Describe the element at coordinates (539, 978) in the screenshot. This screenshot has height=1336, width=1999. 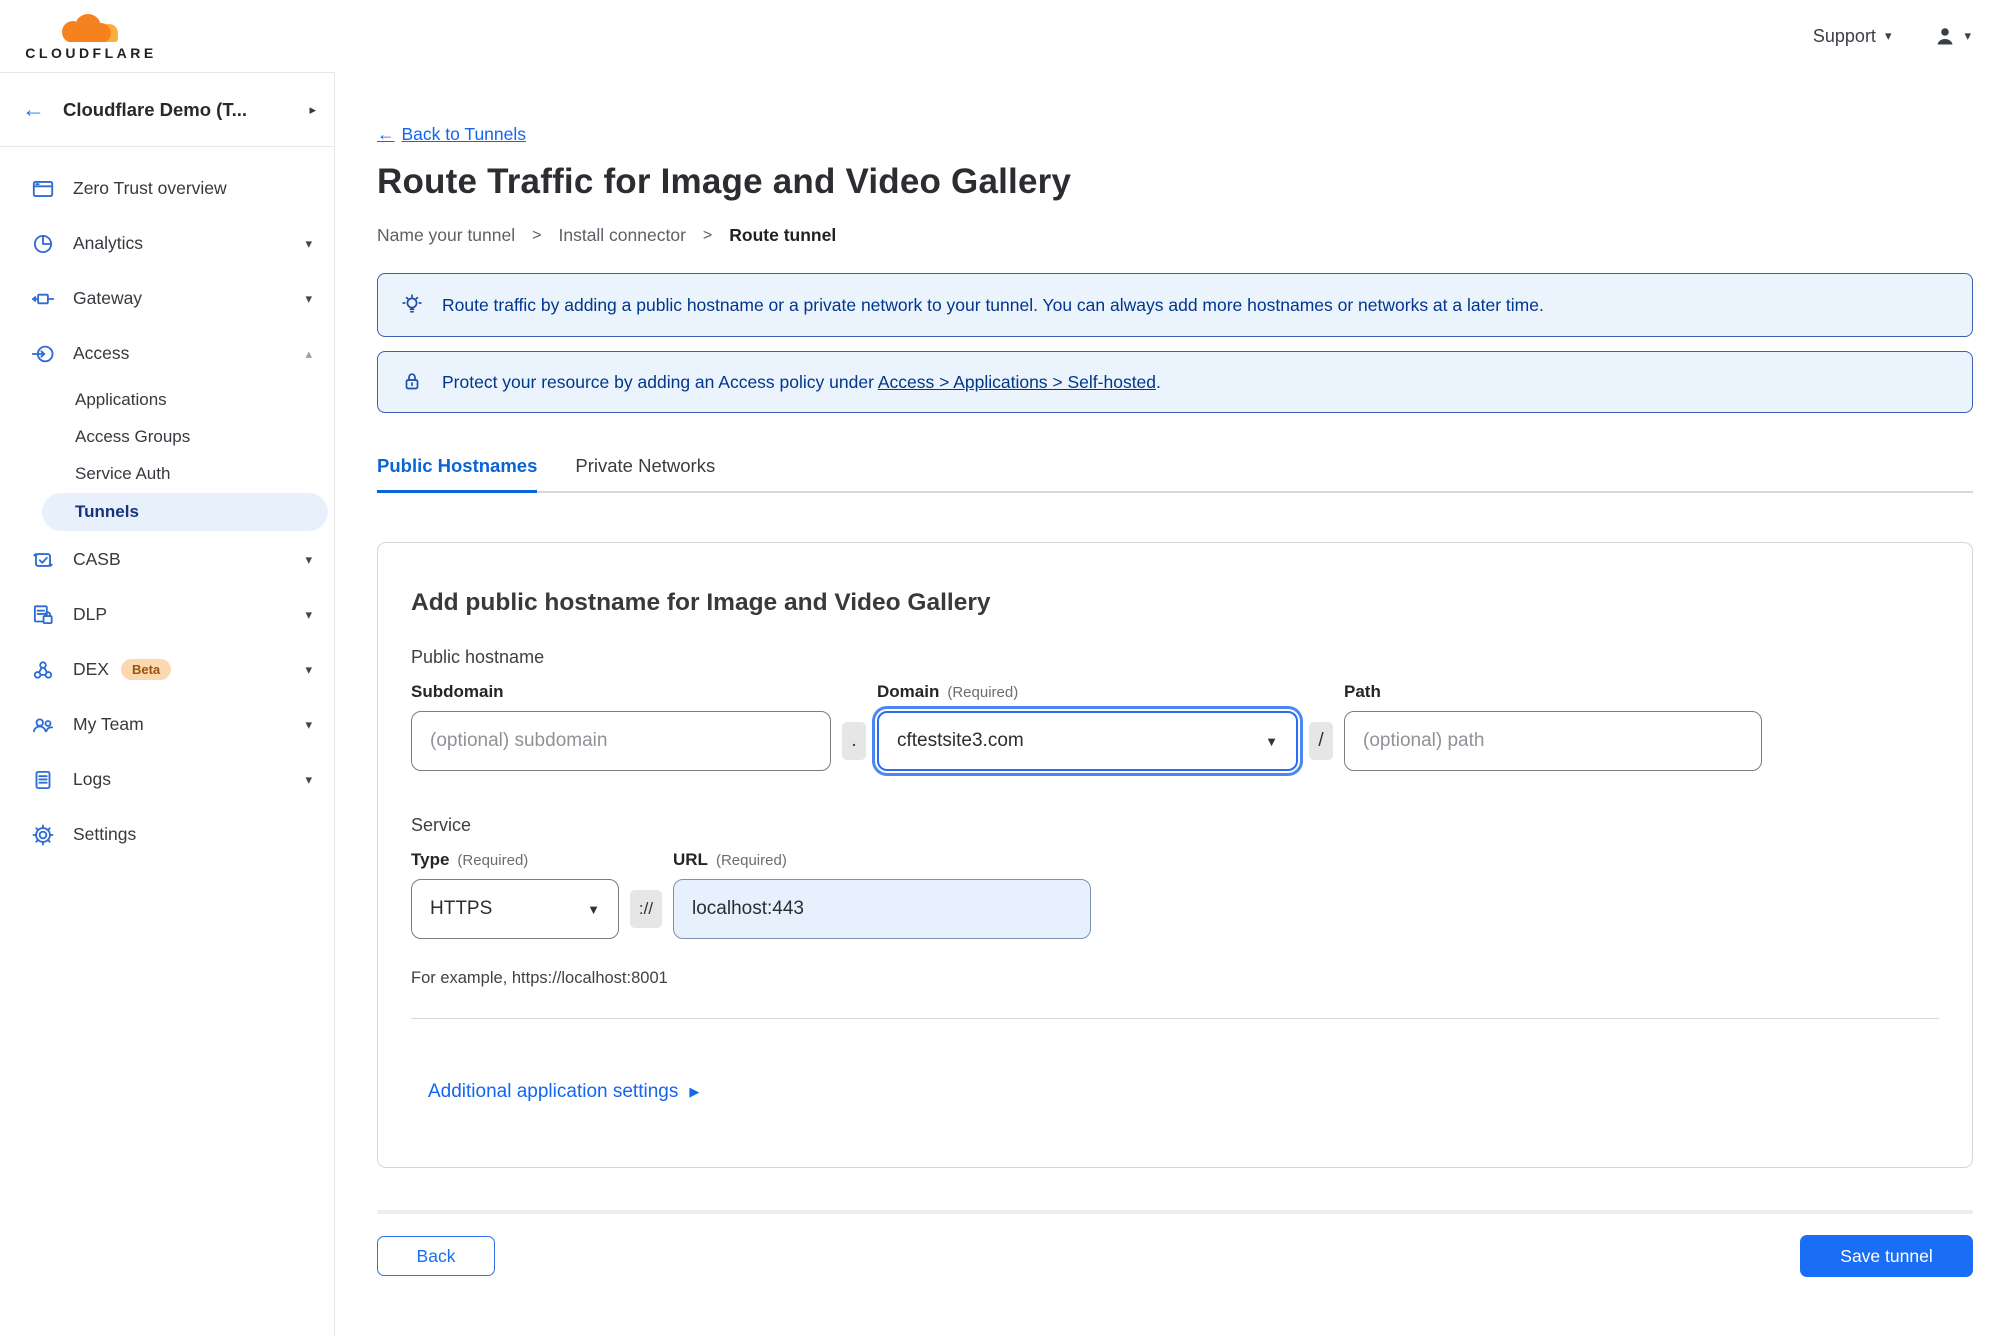
I see `url-example-text: For example, https://localhost:8001` at that location.